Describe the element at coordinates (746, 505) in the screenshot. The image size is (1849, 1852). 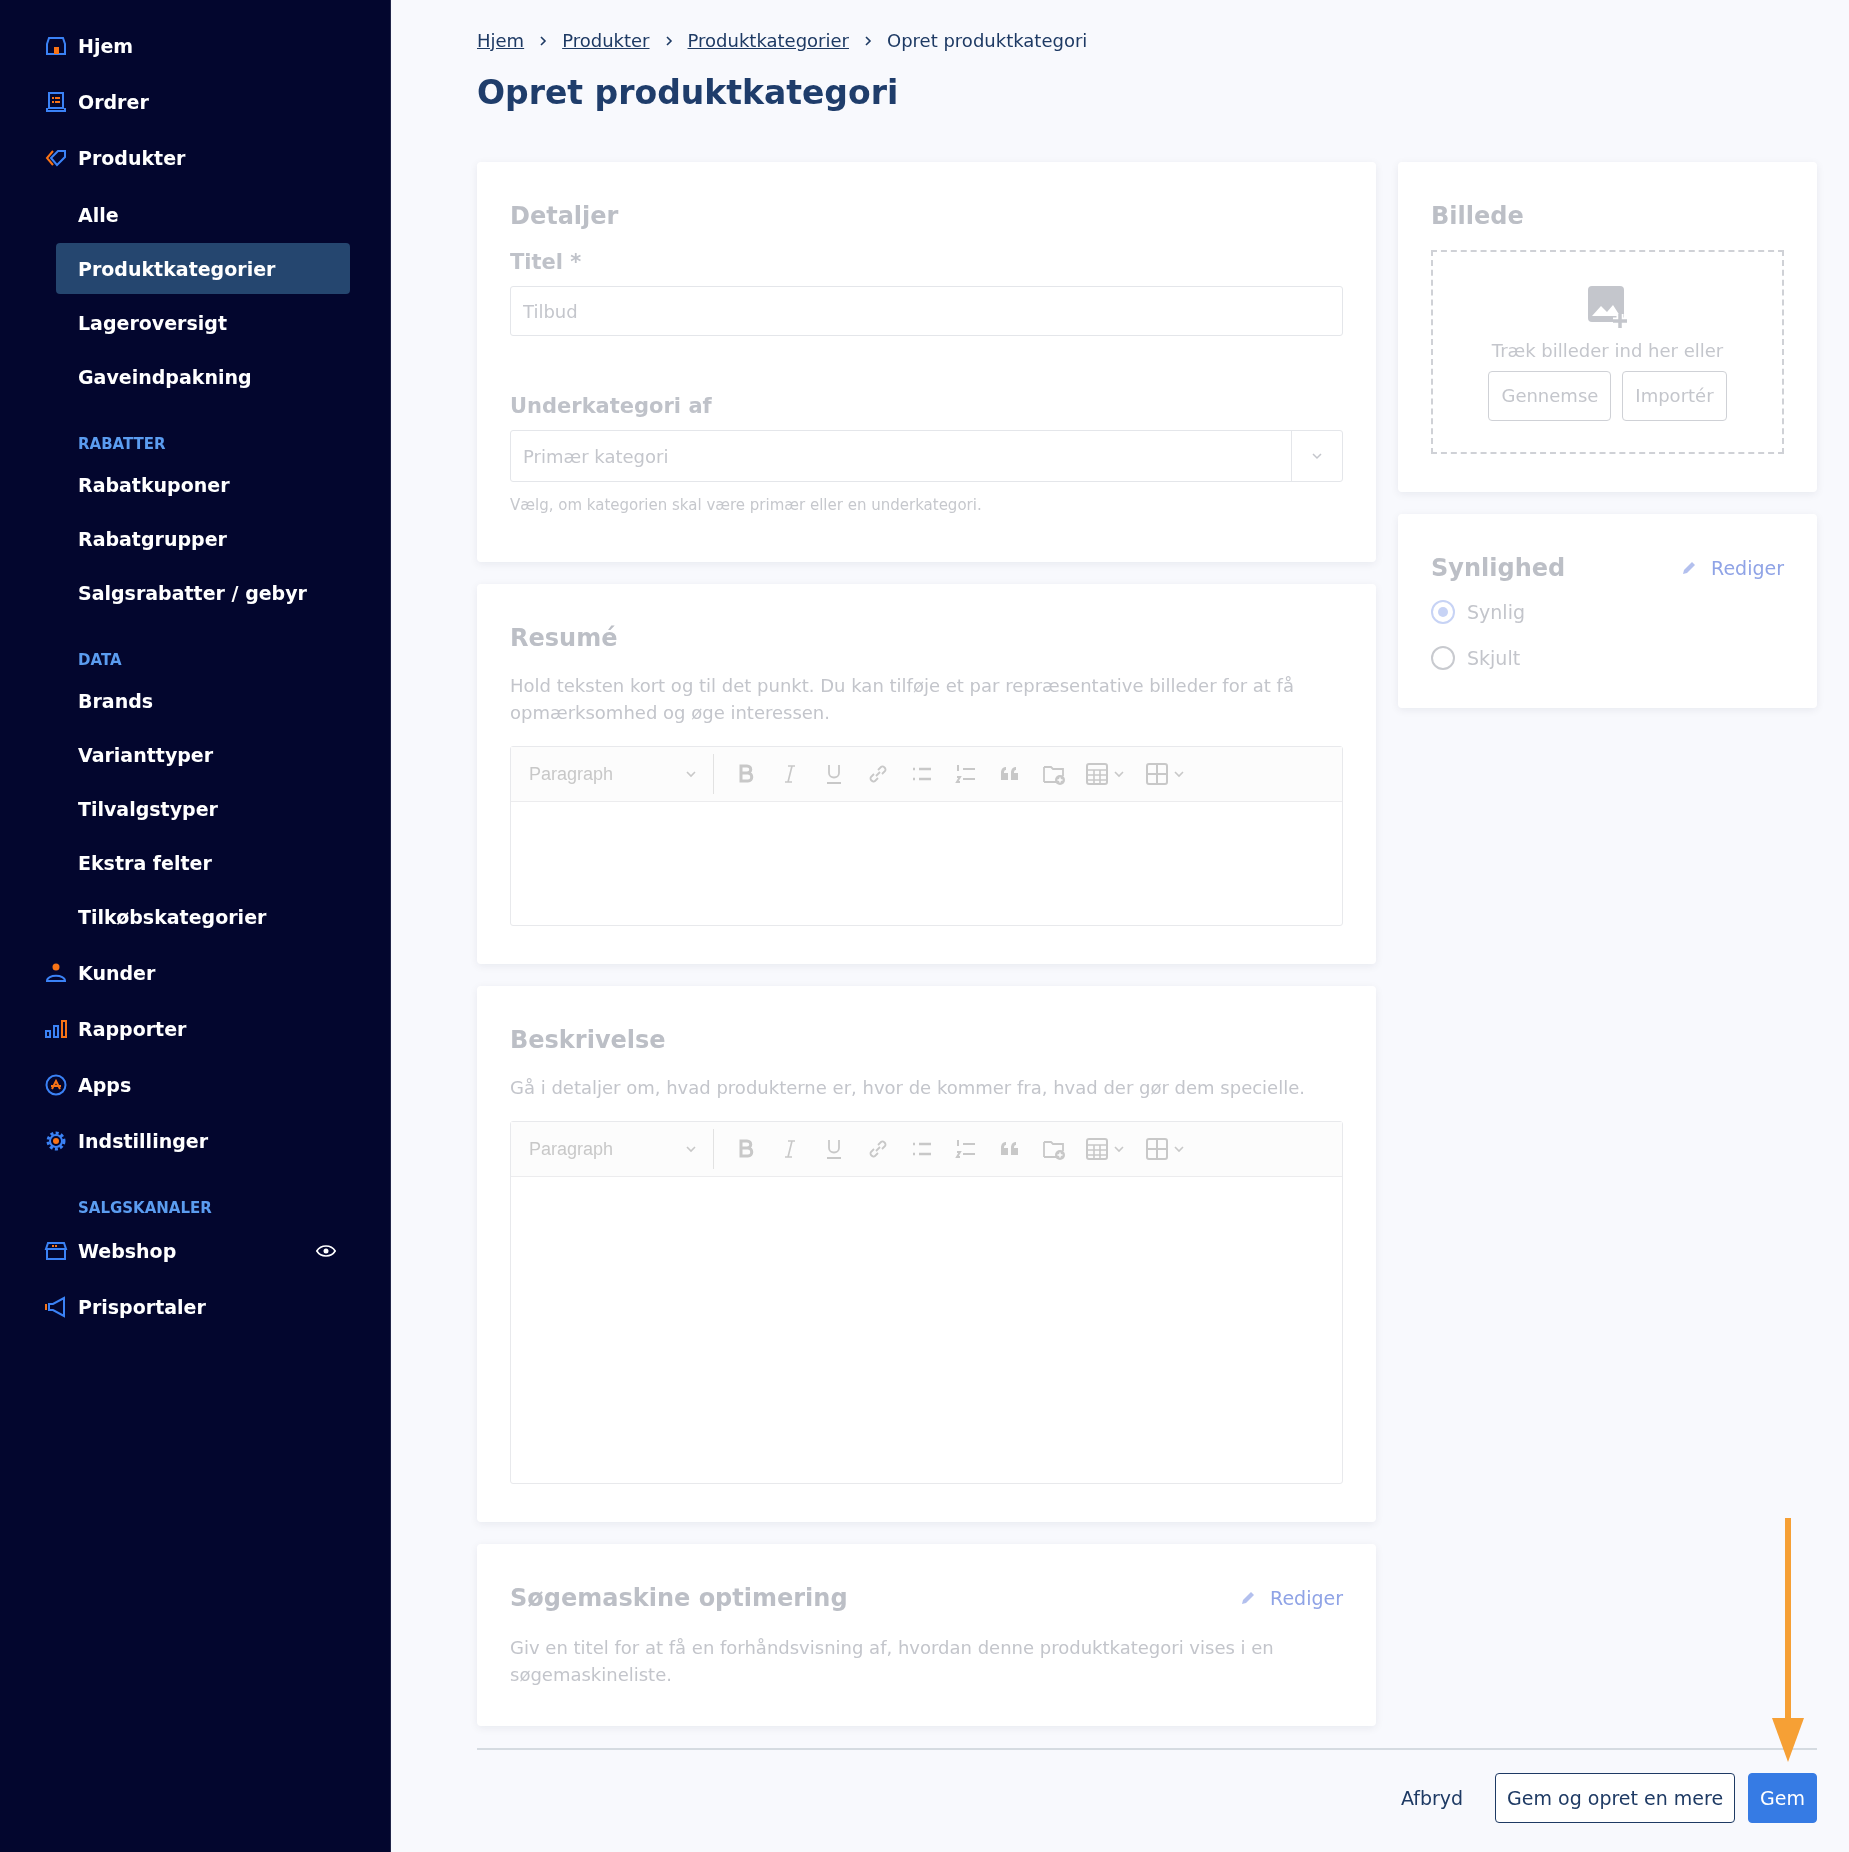
I see `help-text: Vælg, om kategorien skal være primær eller en underkategori.` at that location.